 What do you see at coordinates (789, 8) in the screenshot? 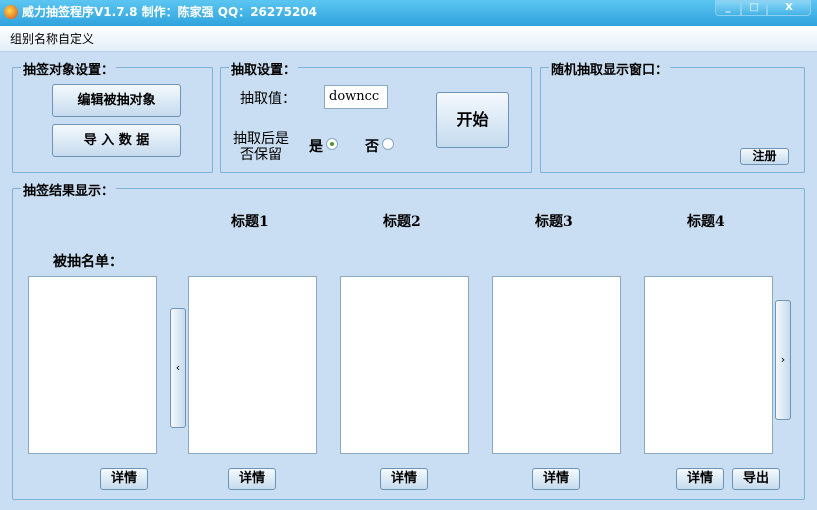
I see `close-button: X` at bounding box center [789, 8].